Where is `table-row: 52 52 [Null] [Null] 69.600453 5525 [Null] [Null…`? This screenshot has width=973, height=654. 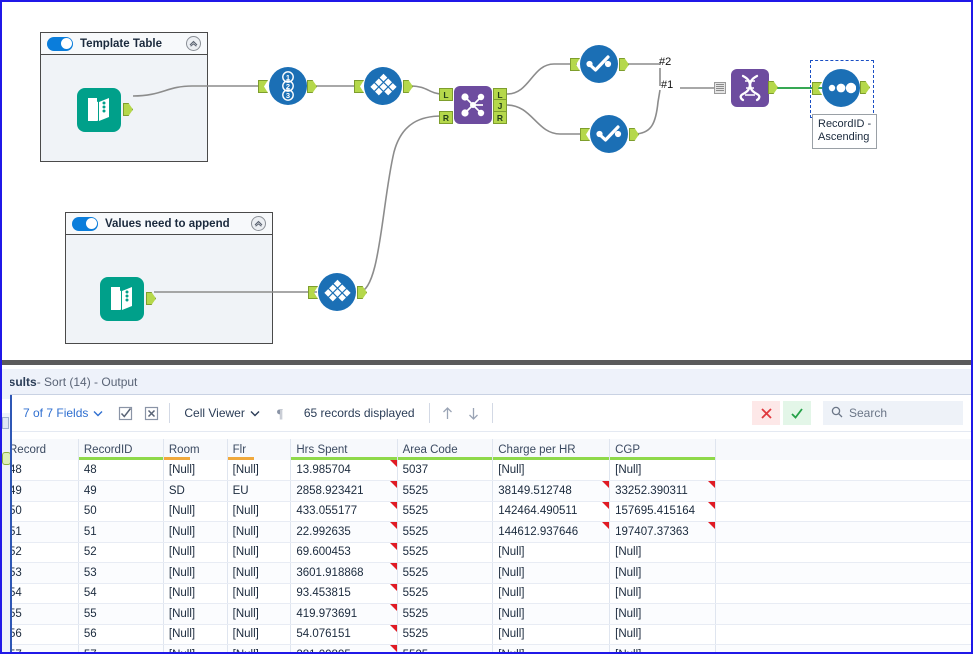 table-row: 52 52 [Null] [Null] 69.600453 5525 [Null] [Null… is located at coordinates (487, 552).